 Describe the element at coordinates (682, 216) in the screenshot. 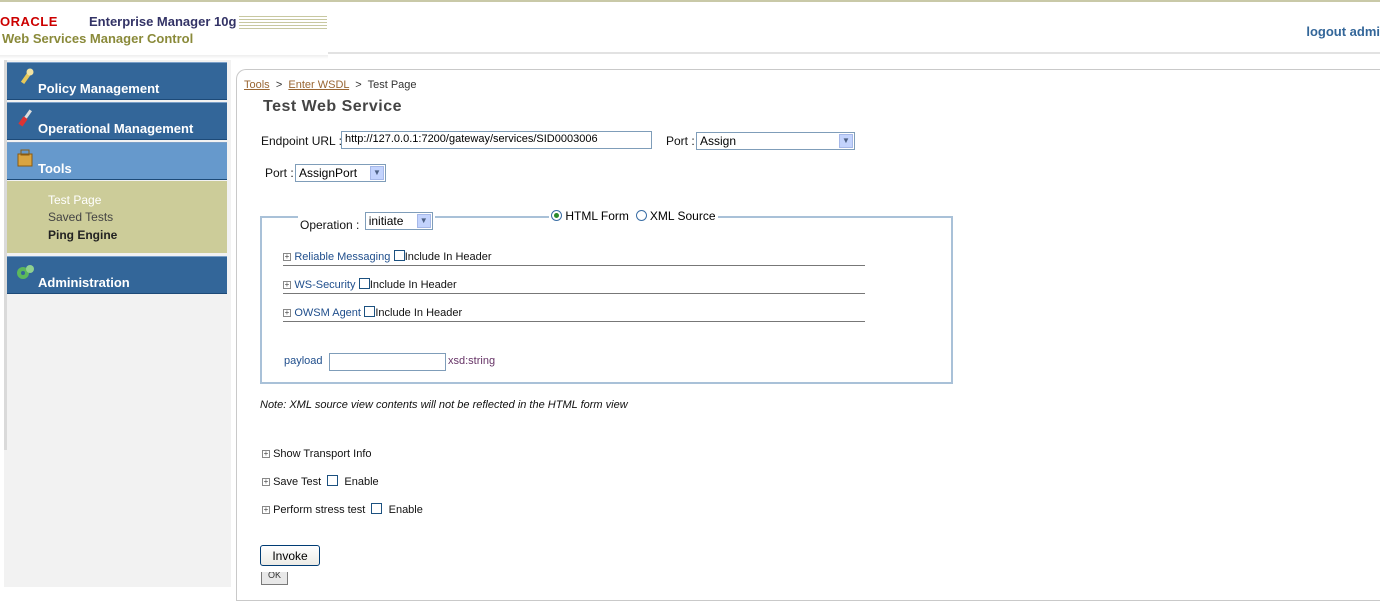

I see `xml-source-label: XML Source` at that location.